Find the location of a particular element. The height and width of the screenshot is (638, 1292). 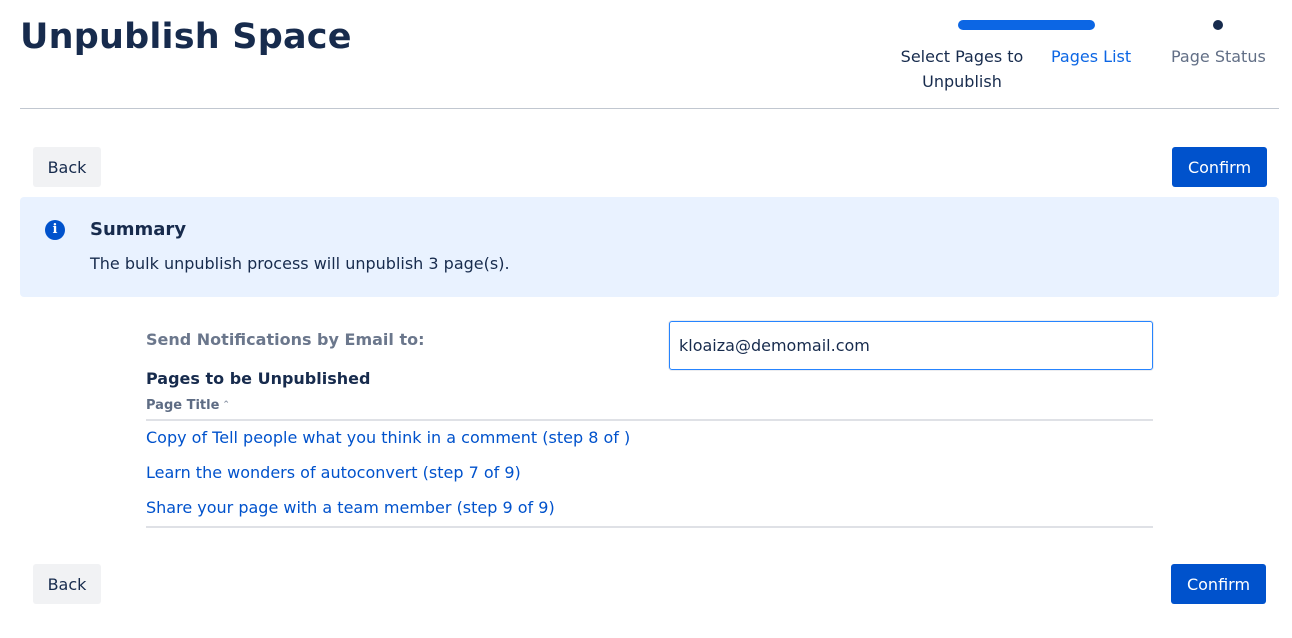

pages-heading: Pages to be Unpublished is located at coordinates (258, 378).